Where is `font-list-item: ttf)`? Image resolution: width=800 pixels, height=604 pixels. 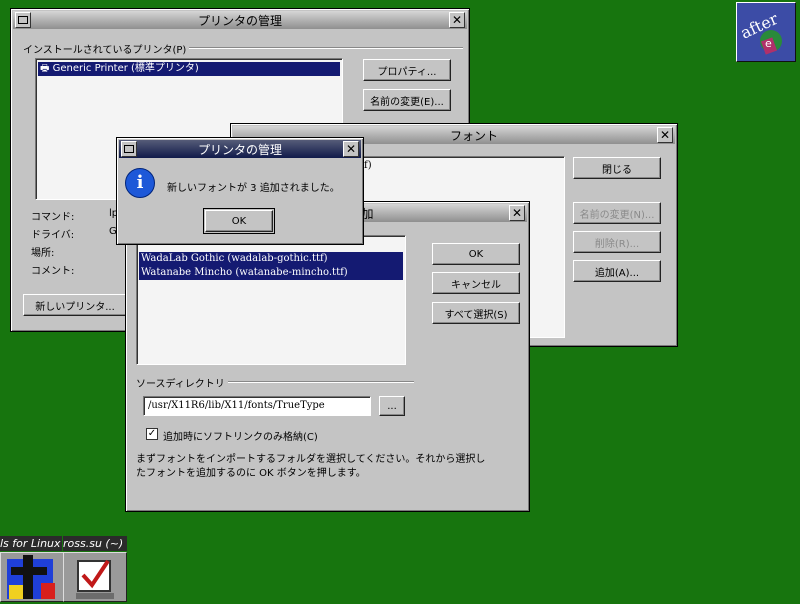
font-list-item: ttf) is located at coordinates (458, 166).